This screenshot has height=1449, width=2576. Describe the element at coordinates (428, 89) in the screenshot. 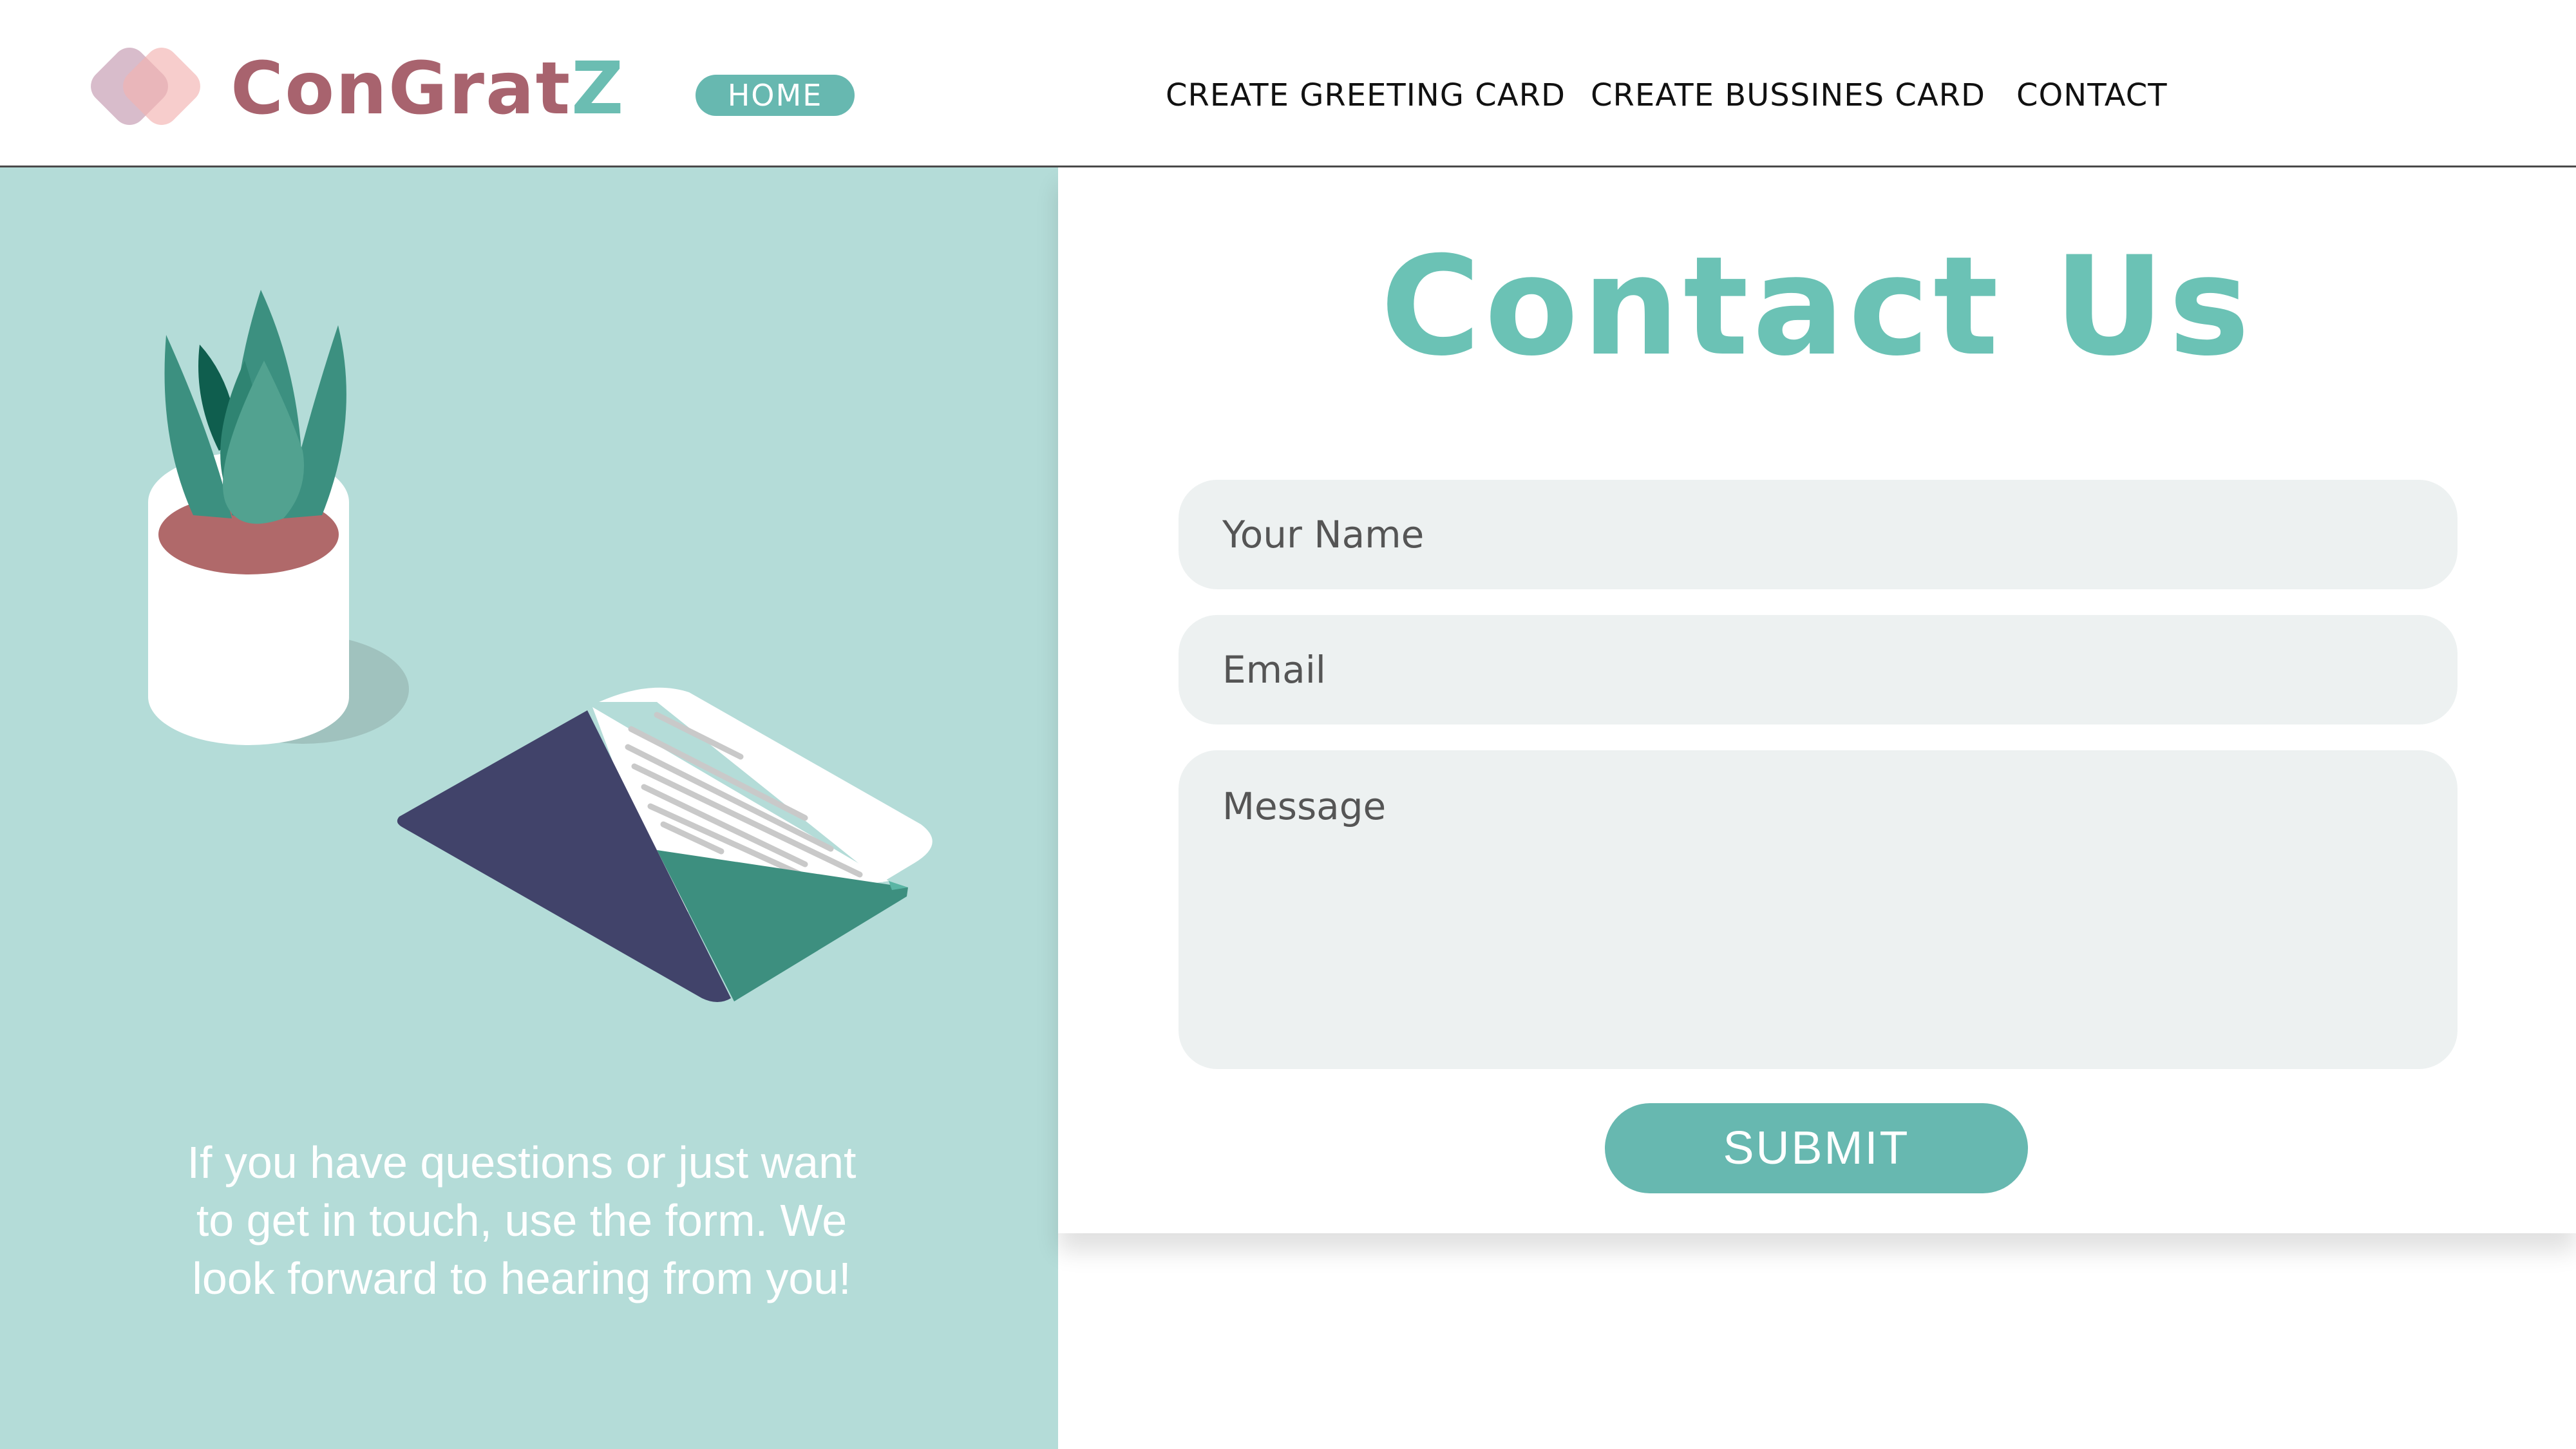

I see `brand-name: ConGratZ` at that location.